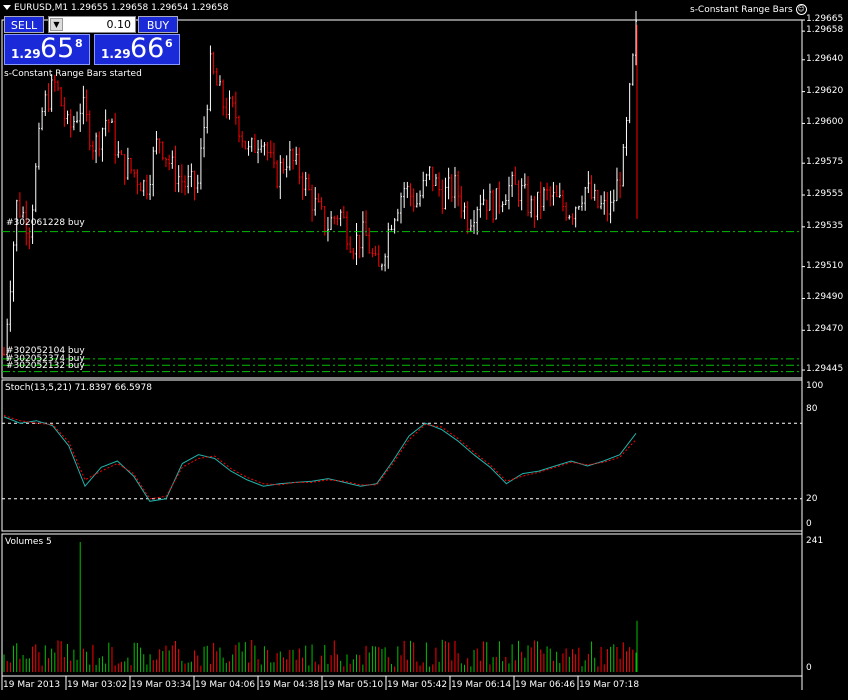 This screenshot has width=848, height=700. What do you see at coordinates (545, 685) in the screenshot?
I see `time-tick-label: 19 Mar 06:46` at bounding box center [545, 685].